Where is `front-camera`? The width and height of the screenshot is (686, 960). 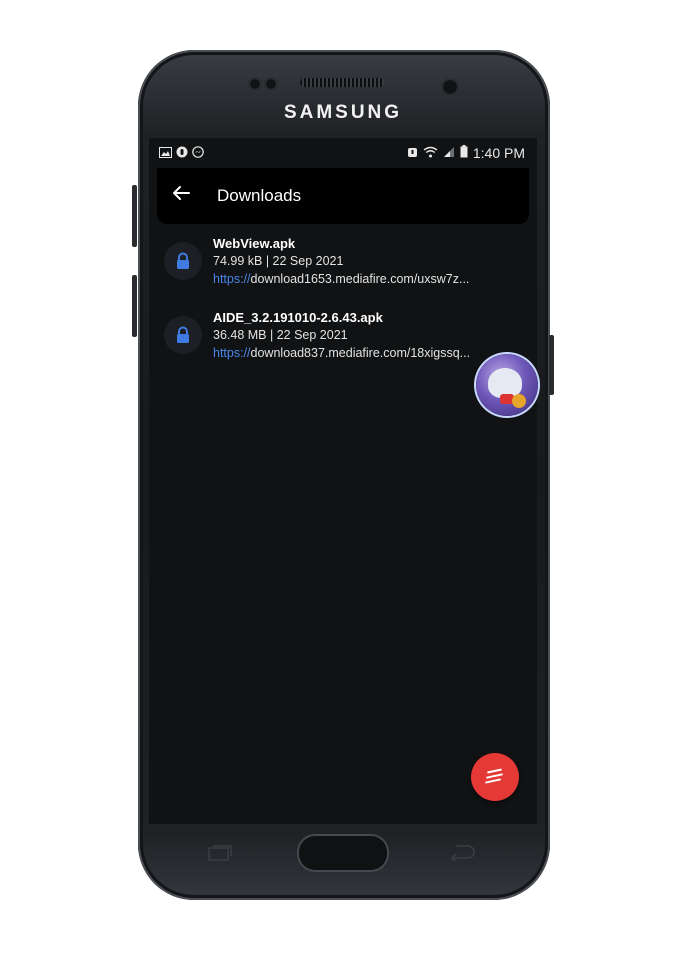 front-camera is located at coordinates (450, 87).